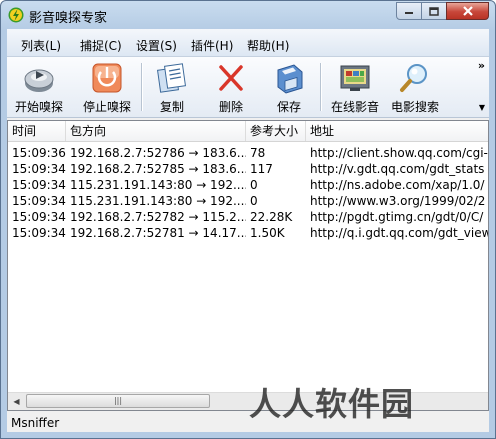  Describe the element at coordinates (171, 107) in the screenshot. I see `copy-label: 复制` at that location.